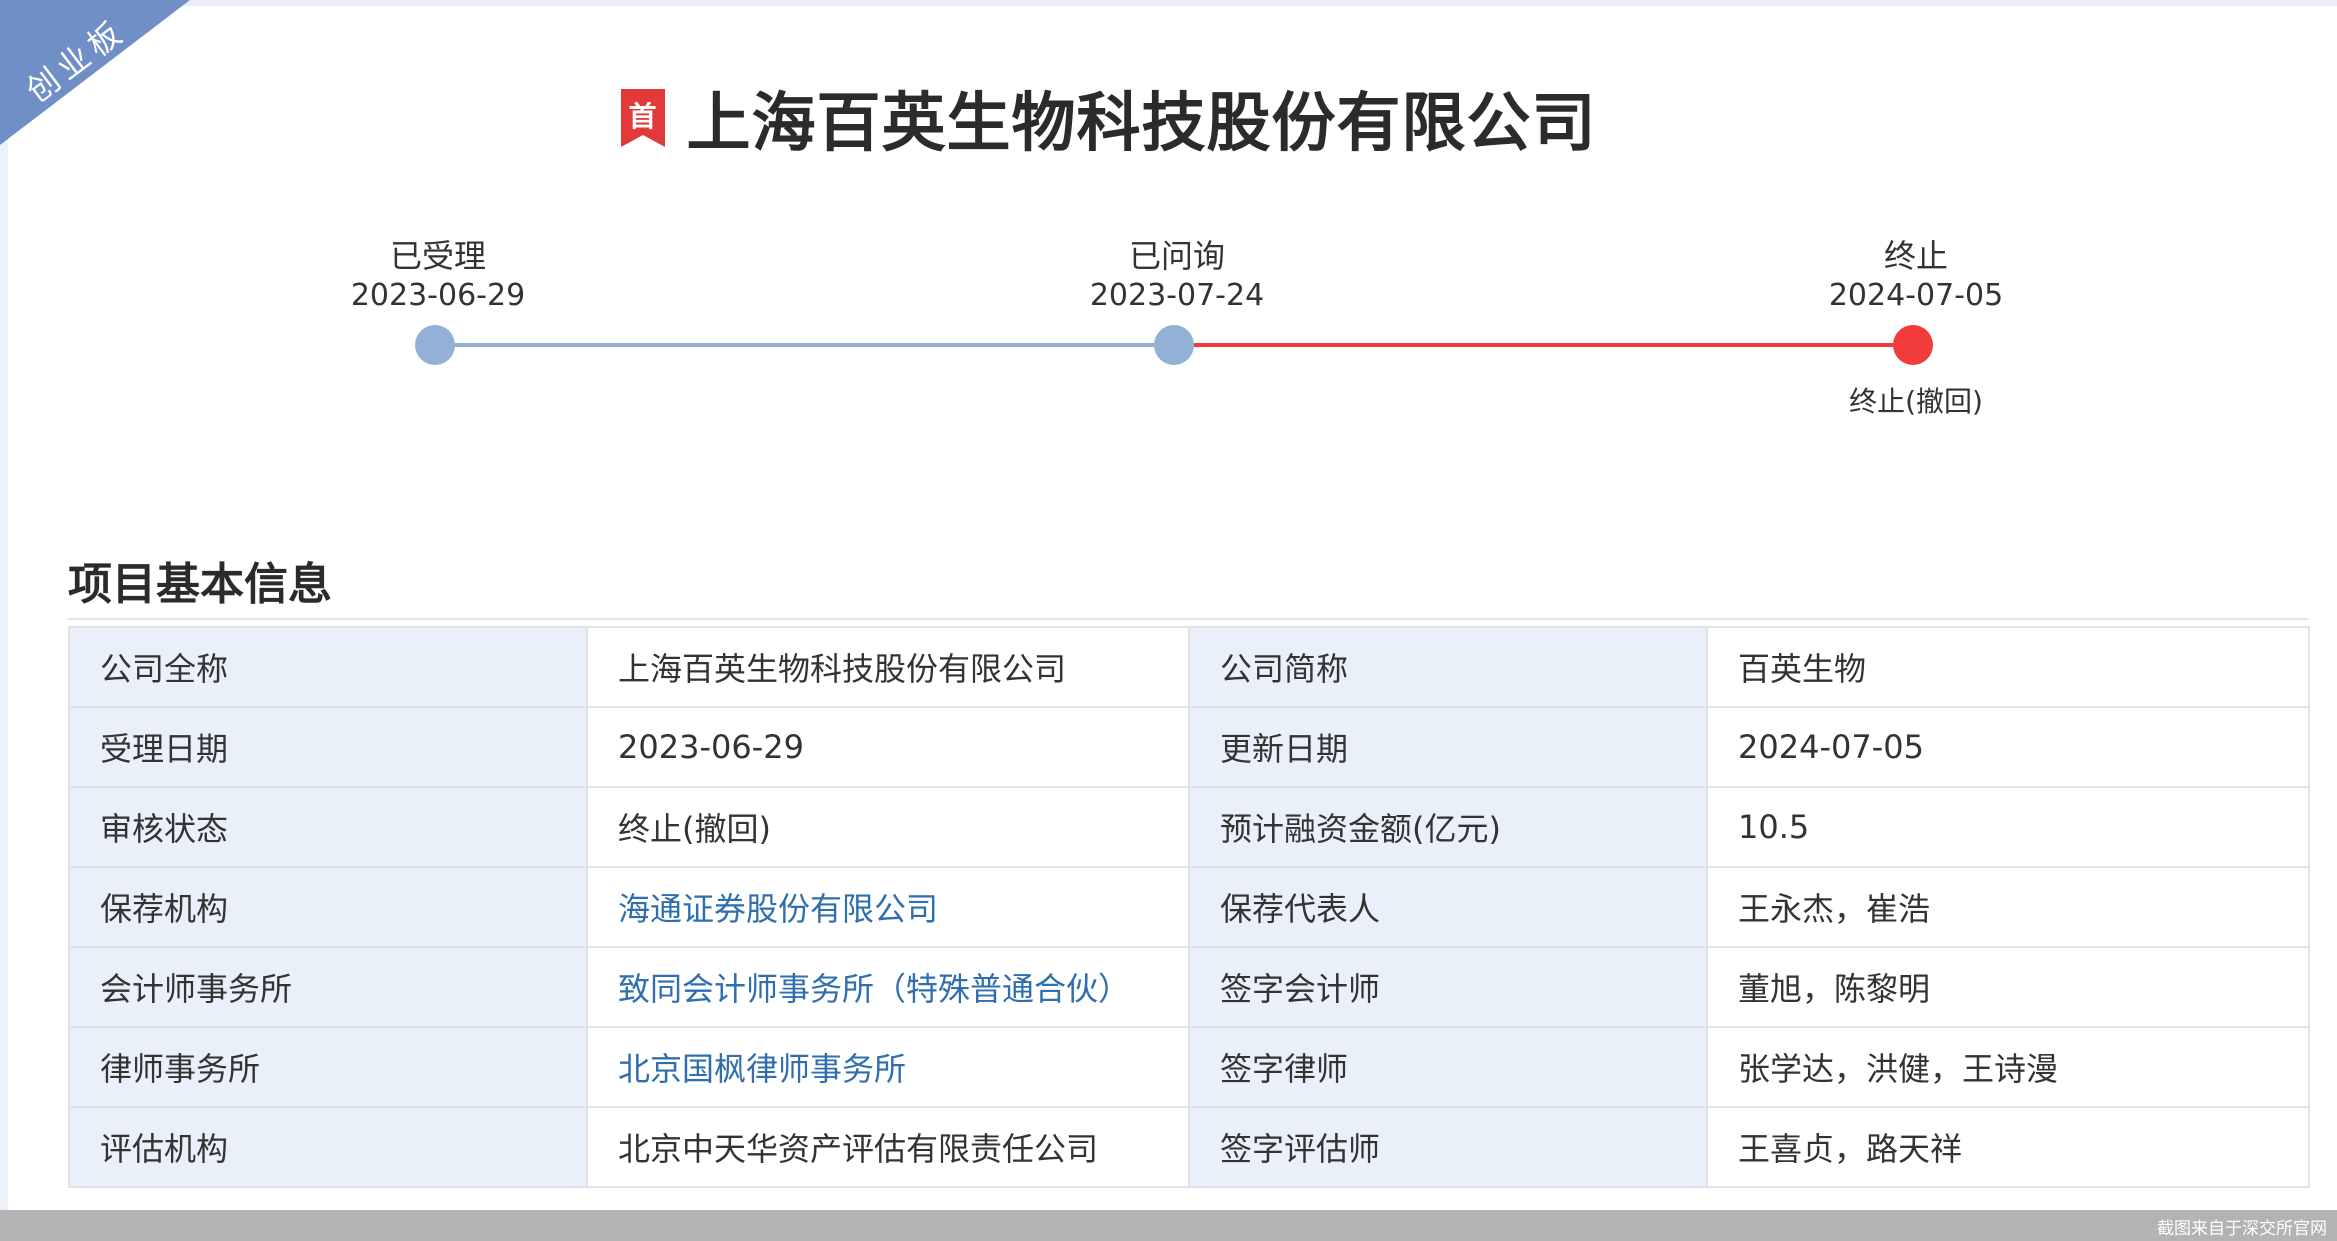 The height and width of the screenshot is (1241, 2337). Describe the element at coordinates (1915, 256) in the screenshot. I see `stage-label: 终止` at that location.